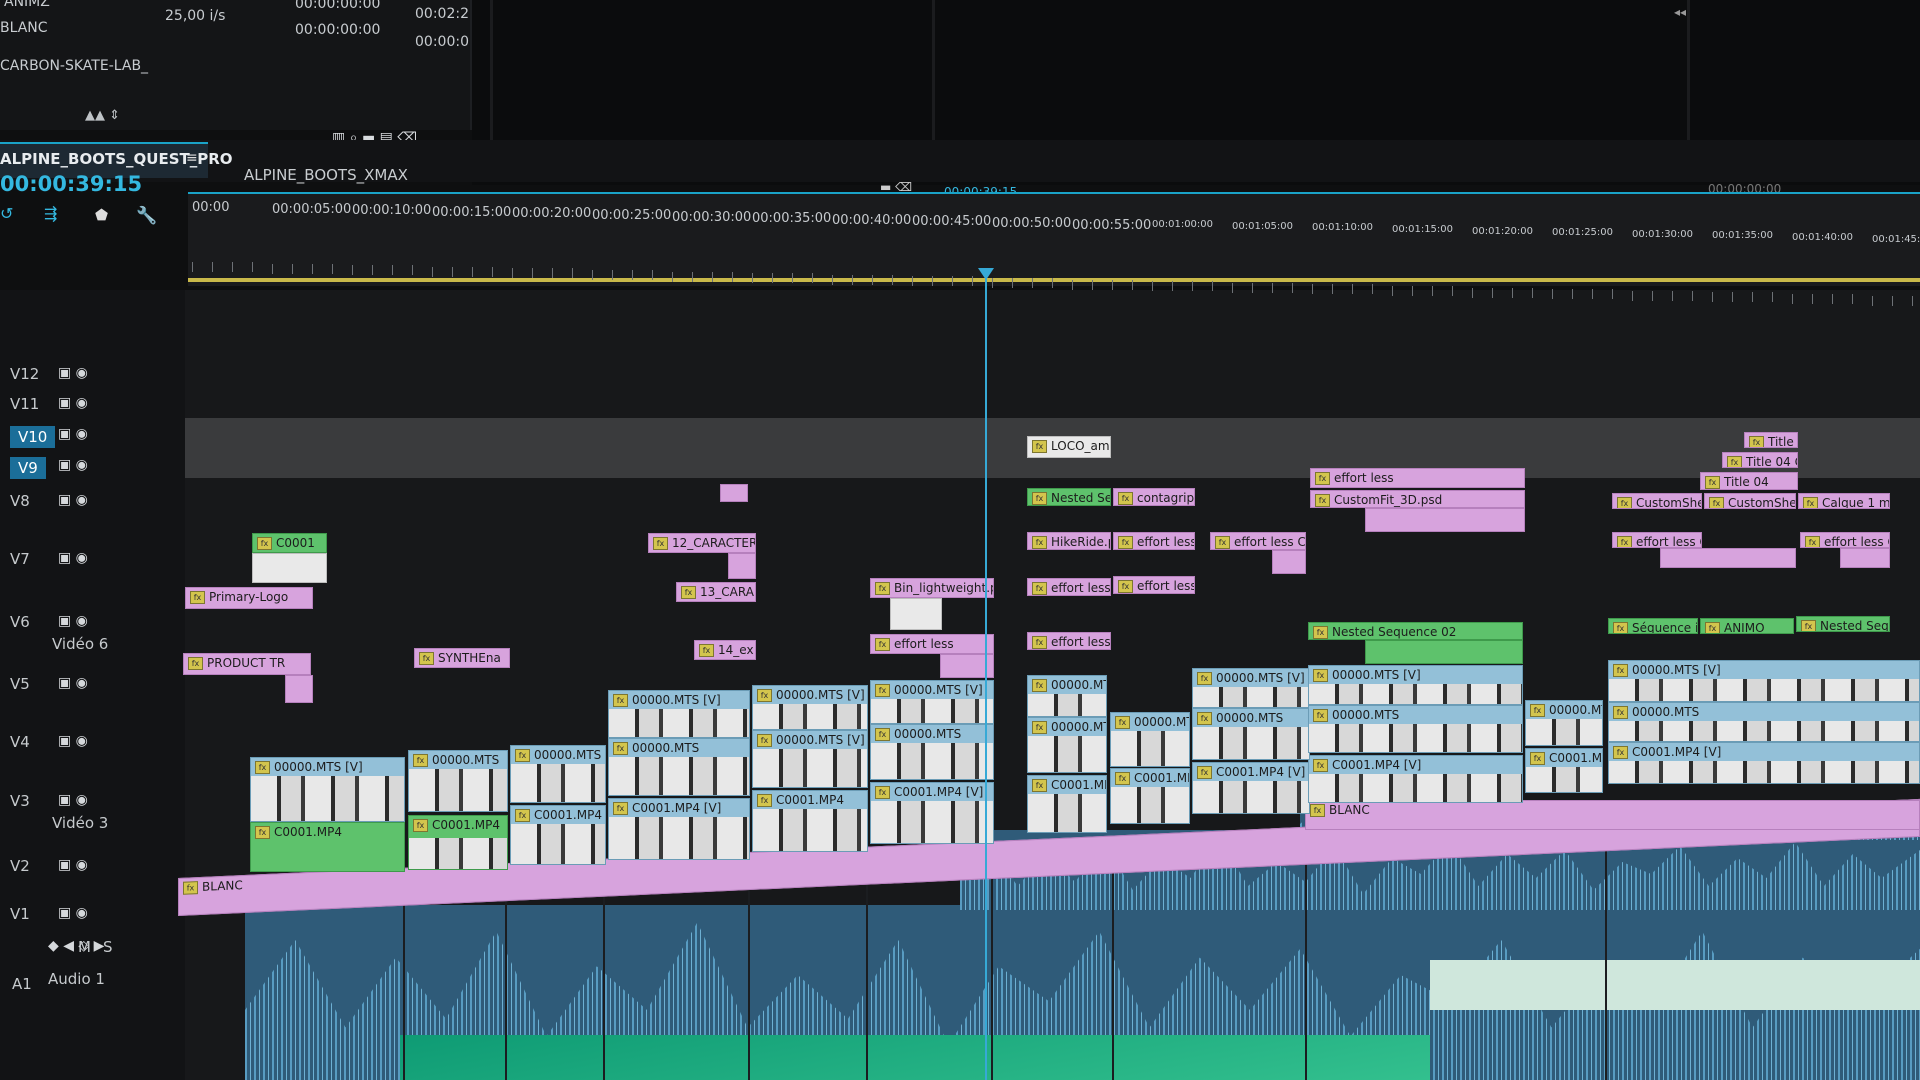 The width and height of the screenshot is (1920, 1080). Describe the element at coordinates (27, 5) in the screenshot. I see `project-item-name: ANIMZ` at that location.